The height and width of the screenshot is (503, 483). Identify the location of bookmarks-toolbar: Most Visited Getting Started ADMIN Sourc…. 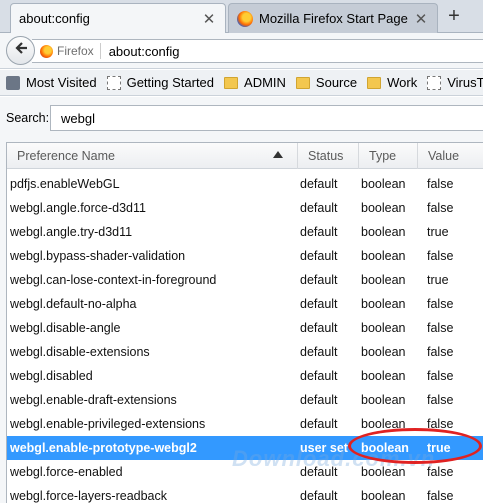
(241, 83).